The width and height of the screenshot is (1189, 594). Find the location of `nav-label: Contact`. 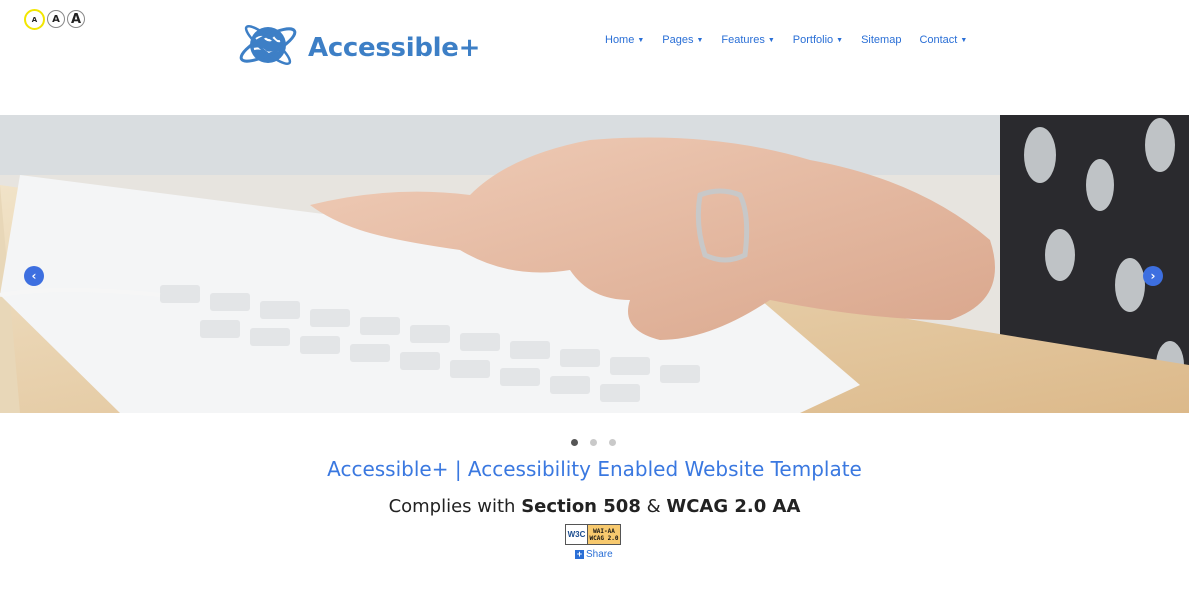

nav-label: Contact is located at coordinates (938, 40).